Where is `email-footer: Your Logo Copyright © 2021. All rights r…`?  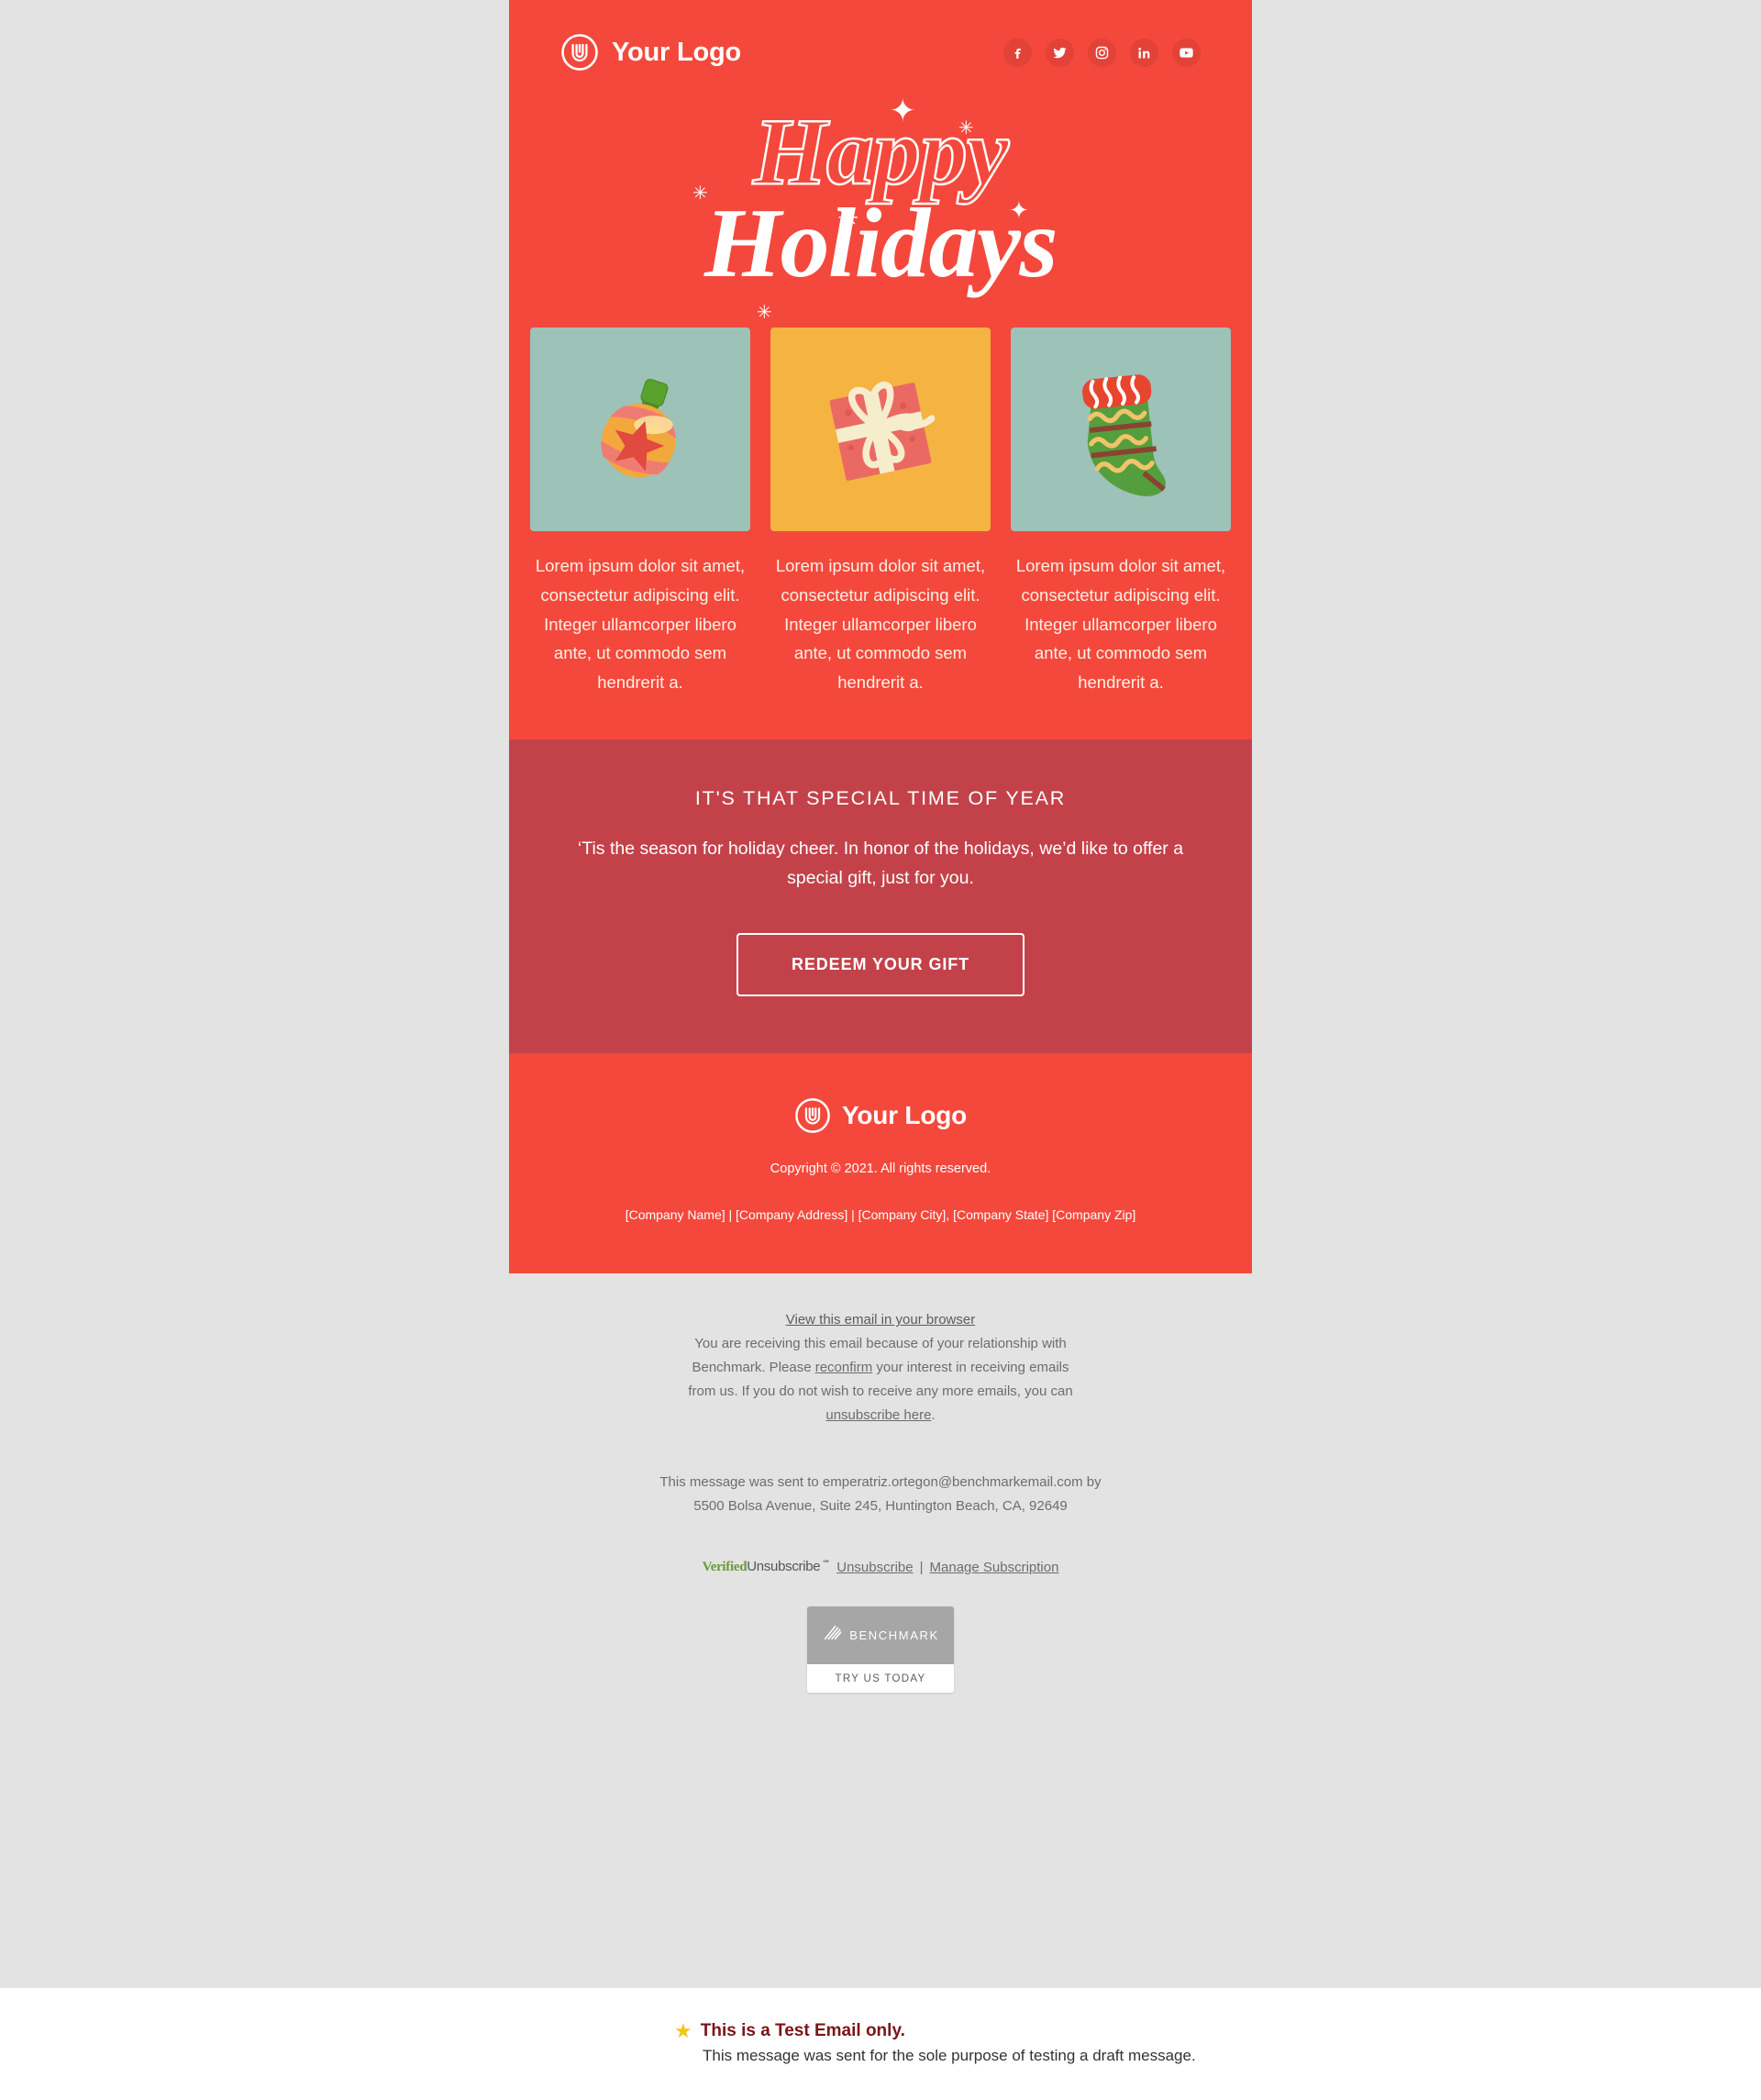 email-footer: Your Logo Copyright © 2021. All rights r… is located at coordinates (880, 1164).